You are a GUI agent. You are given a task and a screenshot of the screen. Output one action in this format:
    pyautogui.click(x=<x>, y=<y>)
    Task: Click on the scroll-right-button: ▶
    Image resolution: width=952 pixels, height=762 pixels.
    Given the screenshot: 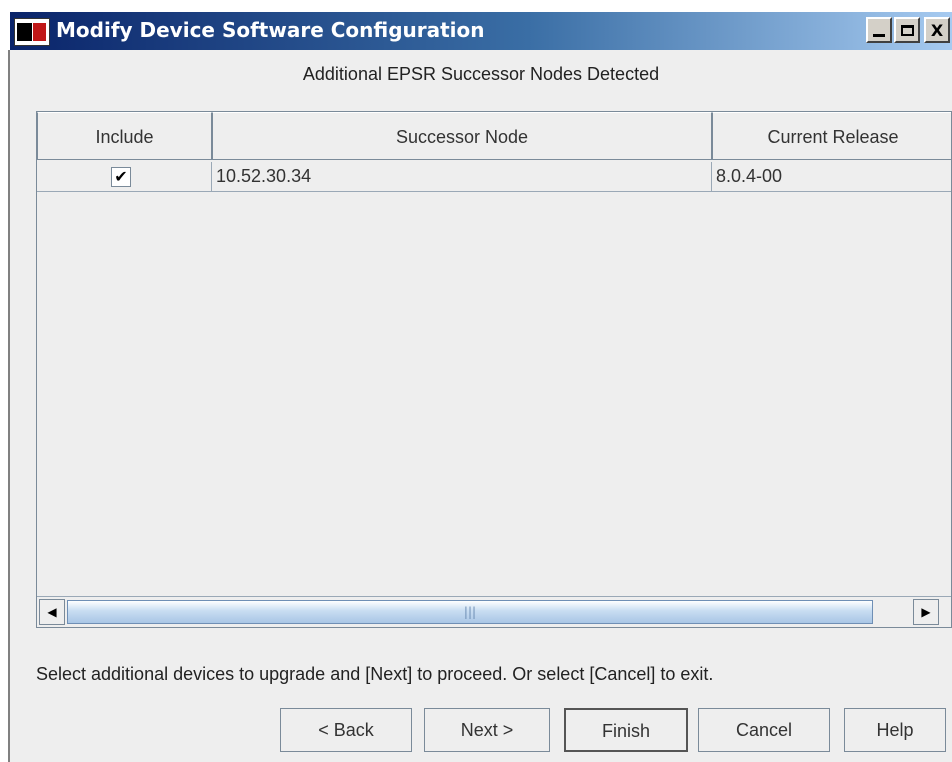 What is the action you would take?
    pyautogui.click(x=926, y=612)
    